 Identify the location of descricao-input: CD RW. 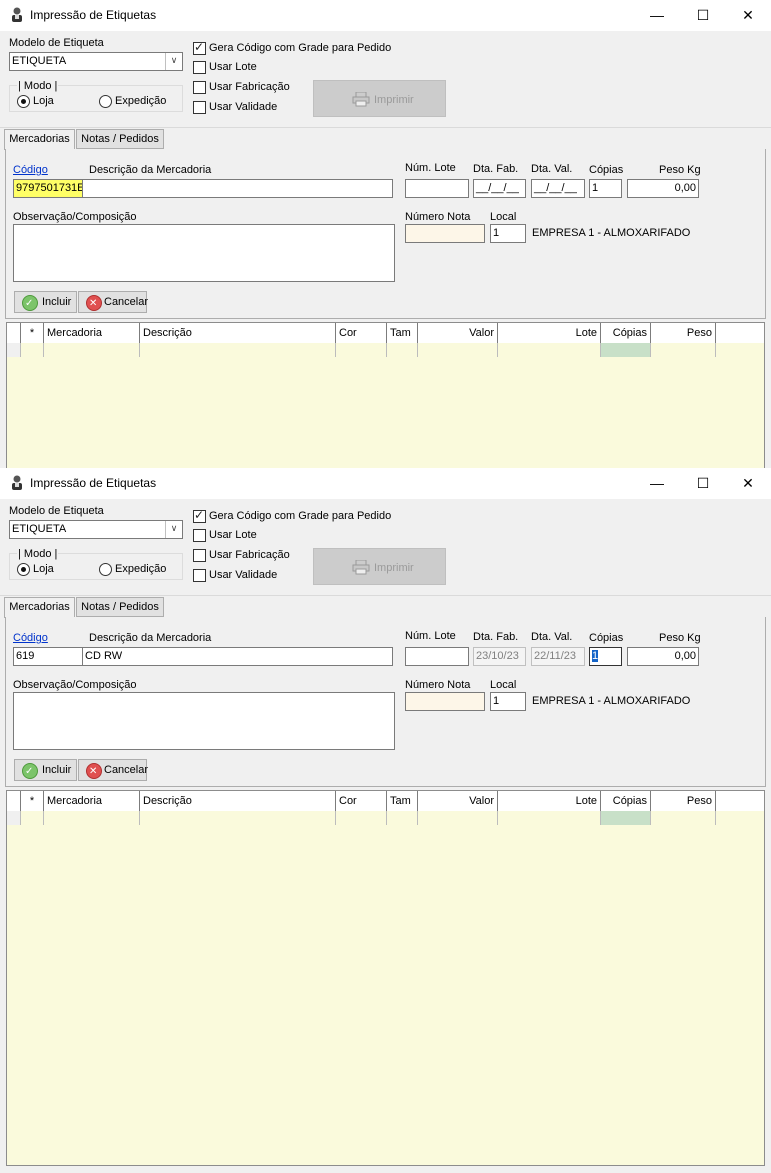
(237, 656).